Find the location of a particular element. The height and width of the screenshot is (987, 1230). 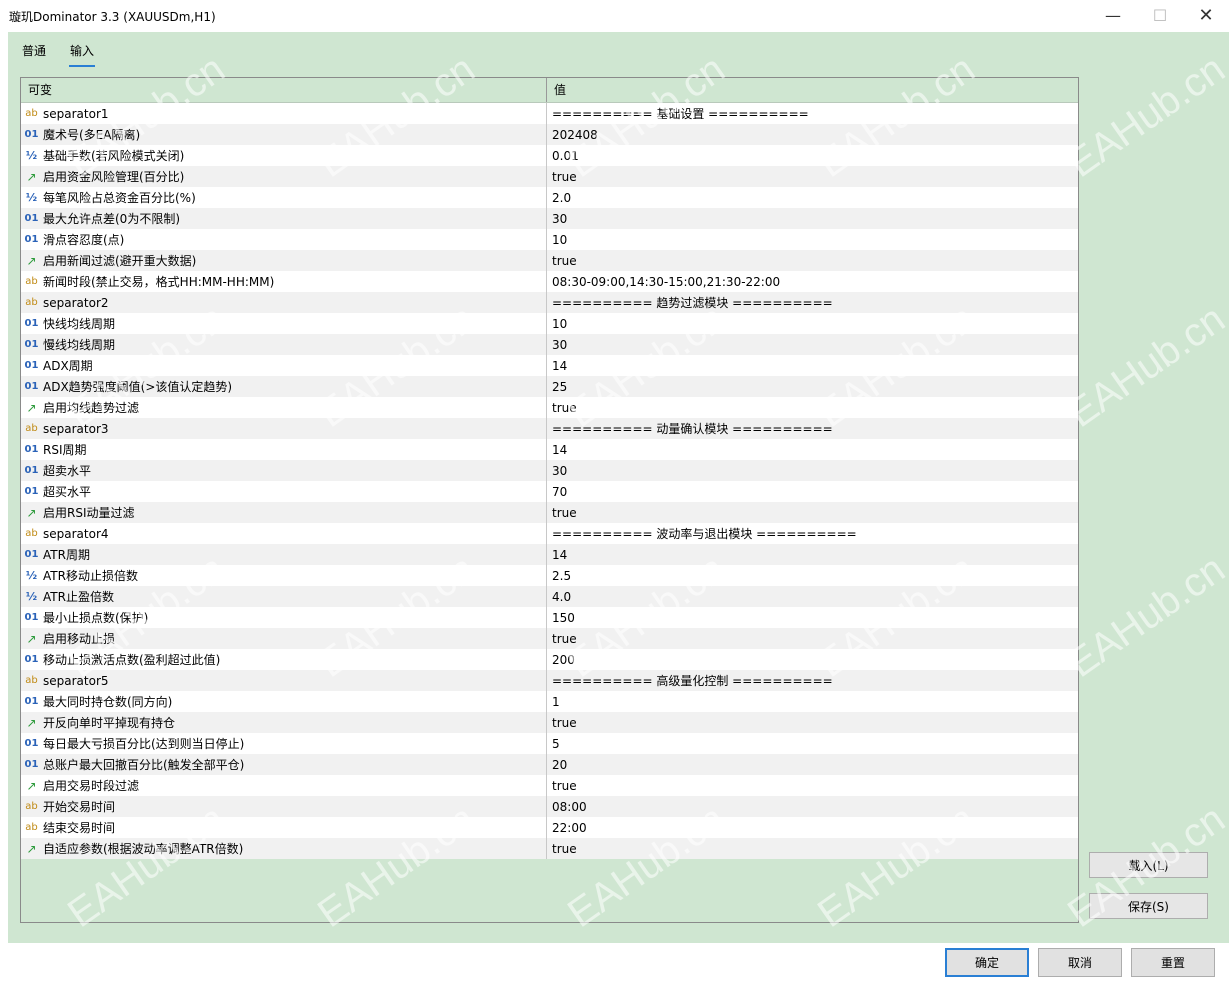

parameter-value-cell: ========== 高级量化控制 ========== is located at coordinates (812, 680).